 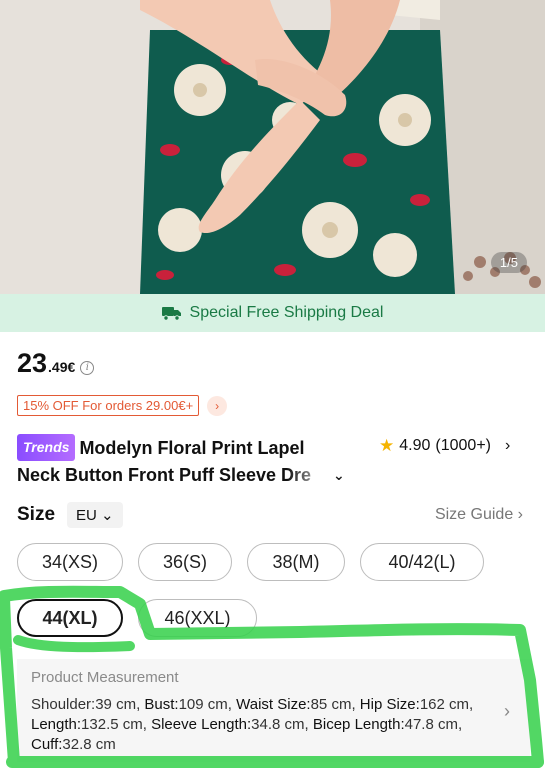 I want to click on bust-value: 109 cm,, so click(x=207, y=704).